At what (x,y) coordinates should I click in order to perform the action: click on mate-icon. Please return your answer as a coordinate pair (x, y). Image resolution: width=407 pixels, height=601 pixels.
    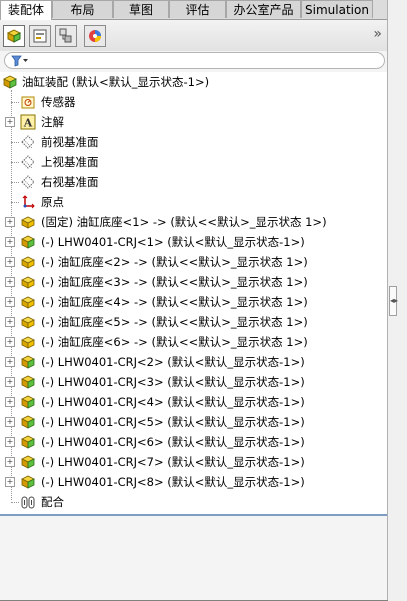
    Looking at the image, I should click on (28, 502).